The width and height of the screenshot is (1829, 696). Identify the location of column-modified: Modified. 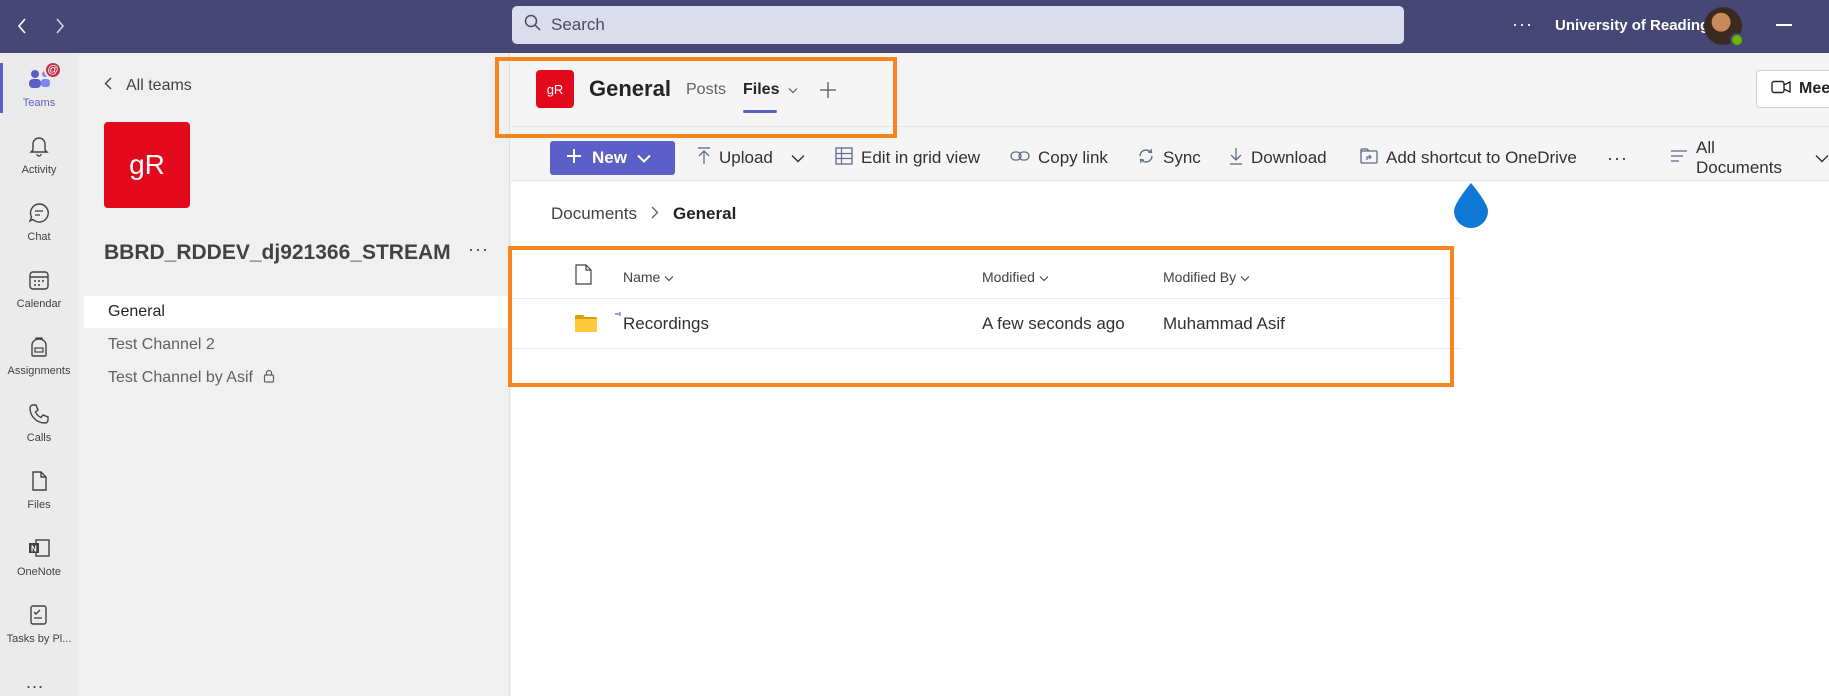
(1015, 277).